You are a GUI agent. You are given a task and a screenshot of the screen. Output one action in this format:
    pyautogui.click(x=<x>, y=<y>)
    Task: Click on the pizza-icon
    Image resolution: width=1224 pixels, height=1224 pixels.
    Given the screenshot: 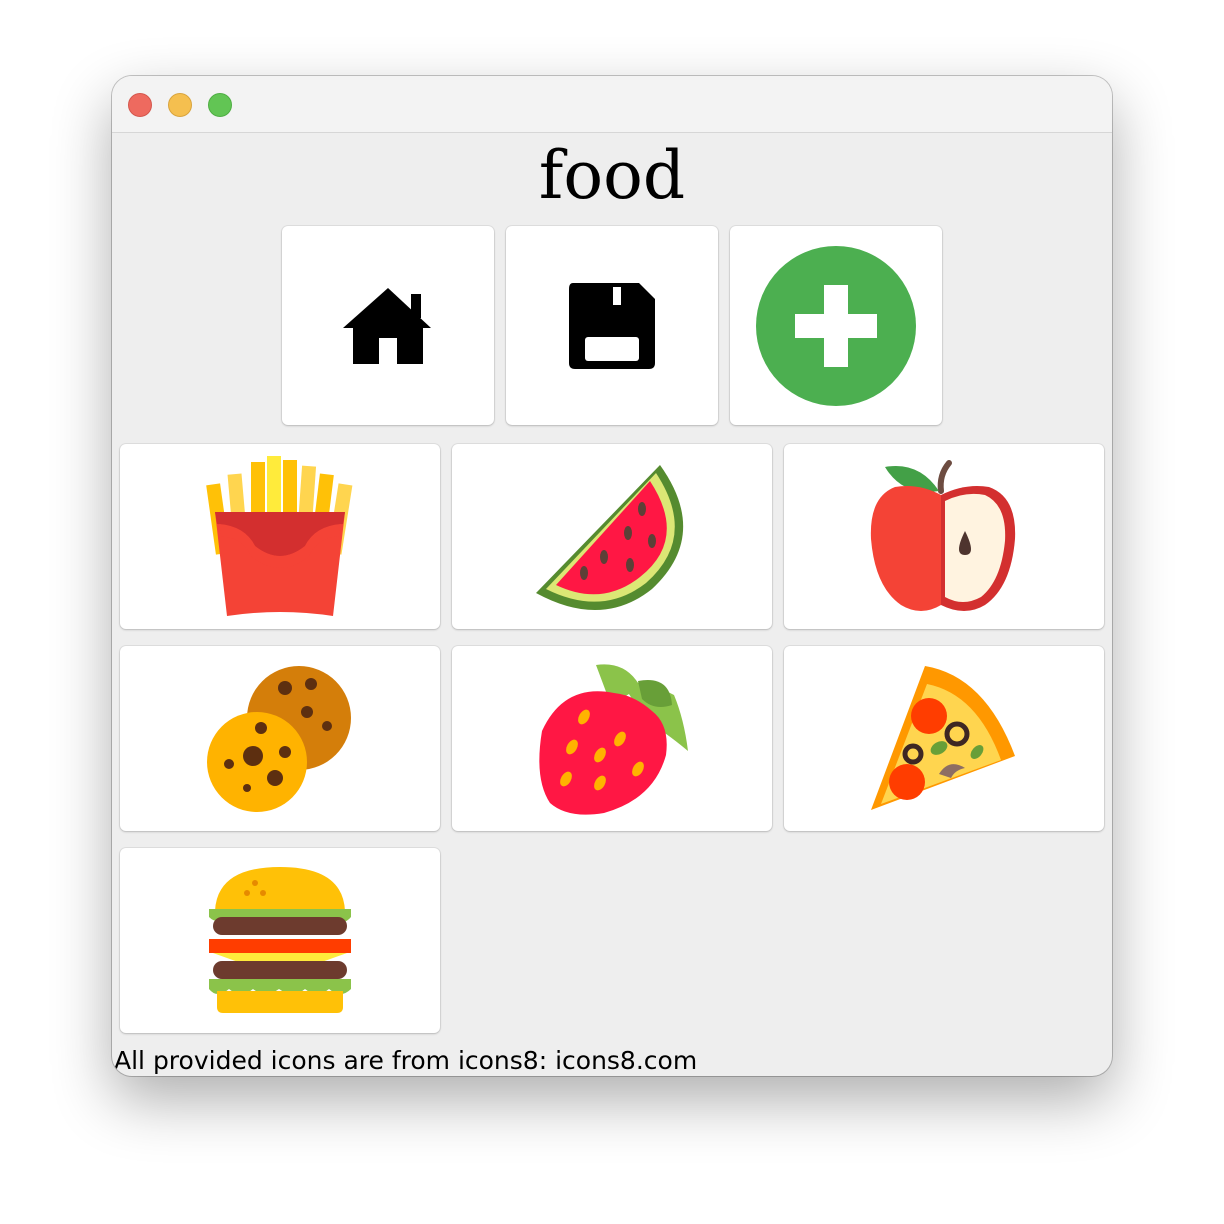 What is the action you would take?
    pyautogui.click(x=943, y=737)
    